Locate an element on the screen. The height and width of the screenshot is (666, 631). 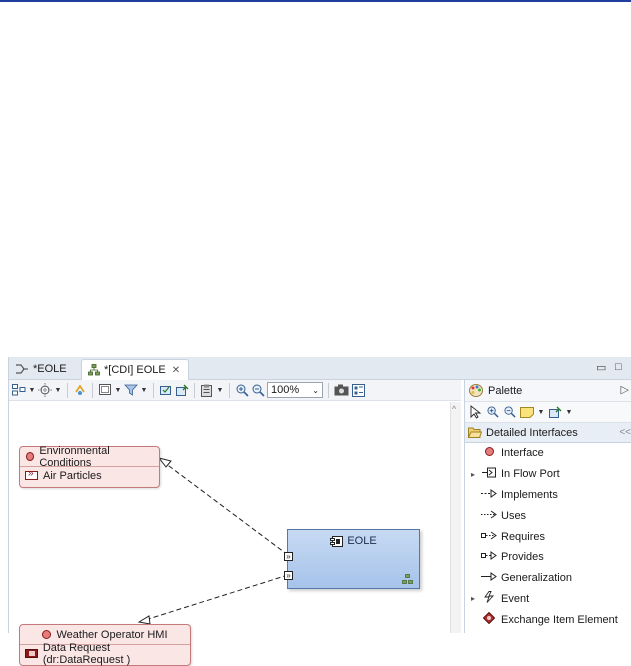
palette-item-label: Uses is located at coordinates (514, 515).